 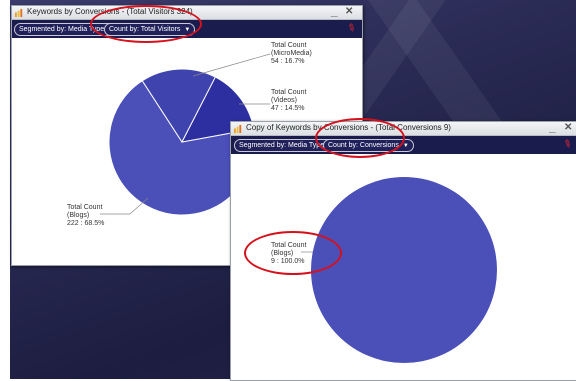 What do you see at coordinates (360, 138) in the screenshot?
I see `annotation-circle-count-by-conversions` at bounding box center [360, 138].